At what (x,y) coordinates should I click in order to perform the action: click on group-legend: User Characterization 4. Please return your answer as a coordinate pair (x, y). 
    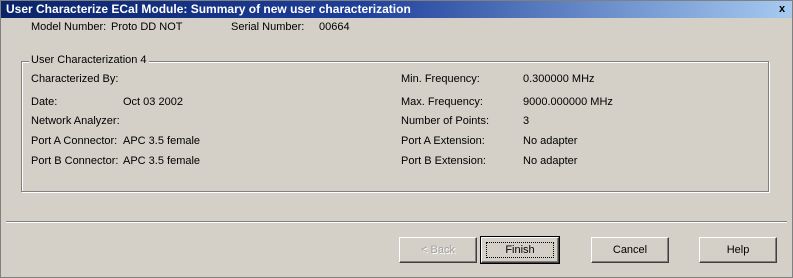
    Looking at the image, I should click on (89, 60).